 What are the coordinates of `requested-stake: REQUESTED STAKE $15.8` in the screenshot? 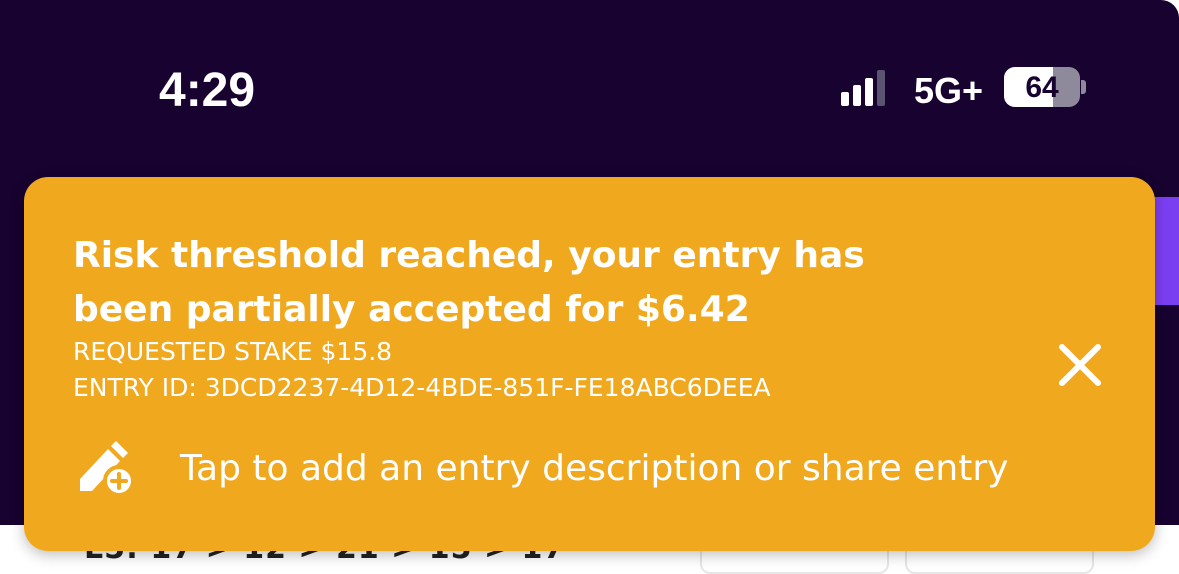 It's located at (233, 351).